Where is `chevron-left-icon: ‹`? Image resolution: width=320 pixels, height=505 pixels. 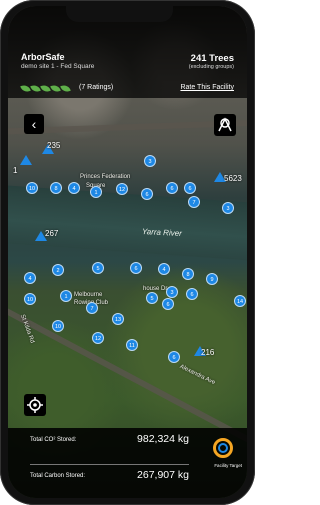 chevron-left-icon: ‹ is located at coordinates (34, 124).